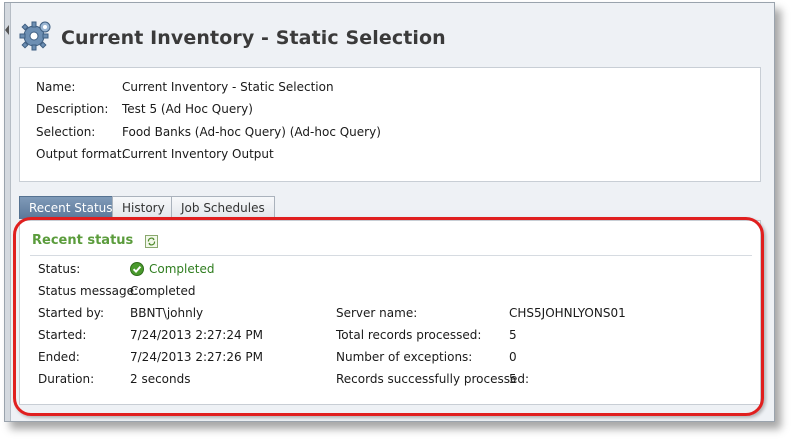 This screenshot has width=794, height=439. Describe the element at coordinates (66, 132) in the screenshot. I see `selection-label: Selection:` at that location.